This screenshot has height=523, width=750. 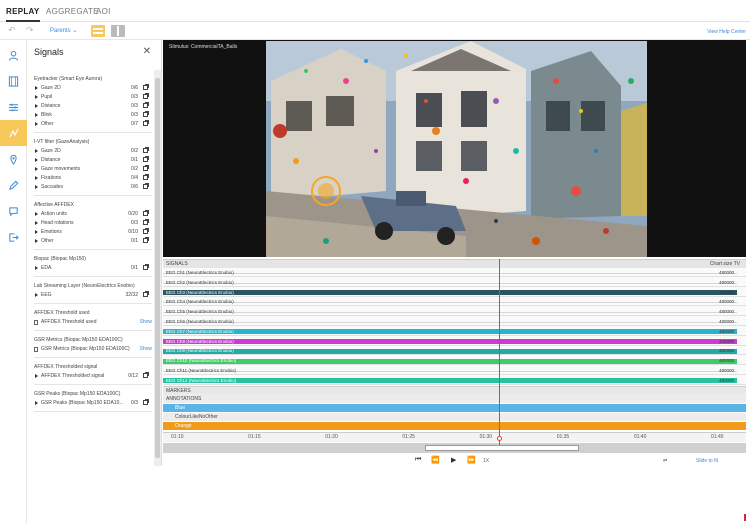 I want to click on annotation-bar: ColourLikeNoOther, so click(x=454, y=417).